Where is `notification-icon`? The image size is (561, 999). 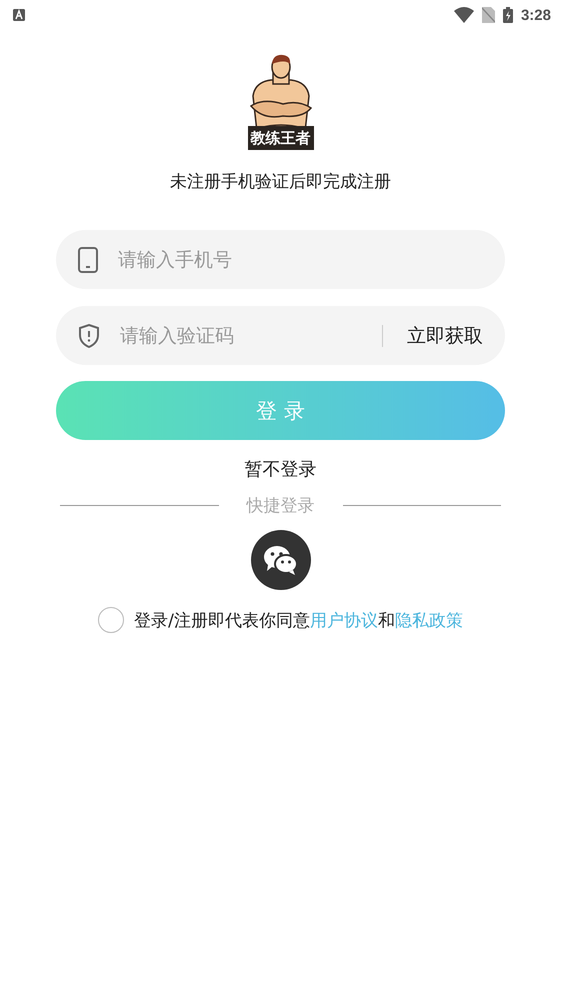
notification-icon is located at coordinates (19, 15).